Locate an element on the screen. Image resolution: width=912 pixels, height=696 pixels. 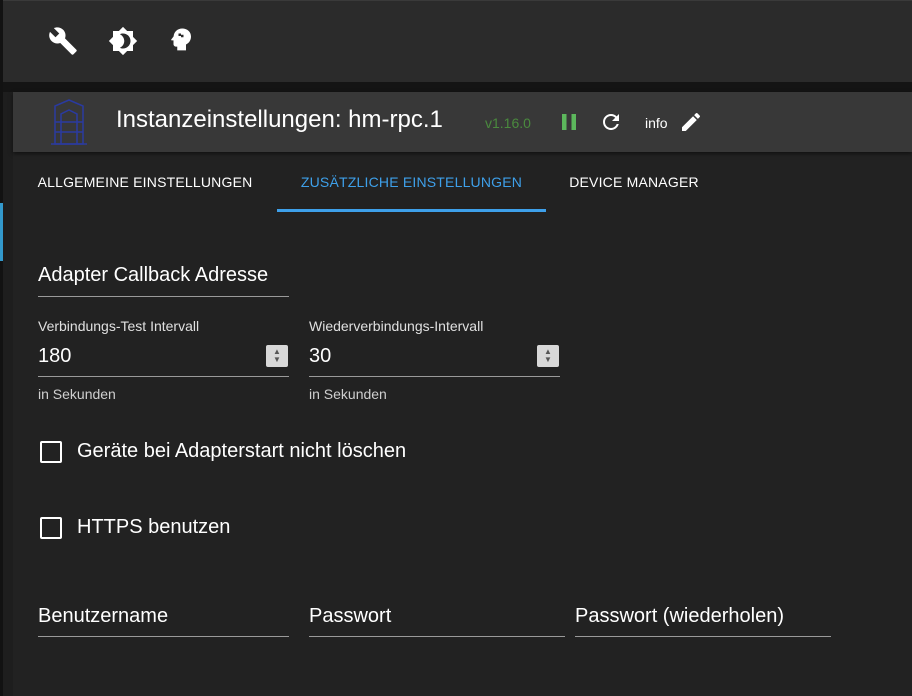
use-https-label: HTTPS benutzen is located at coordinates (154, 527).